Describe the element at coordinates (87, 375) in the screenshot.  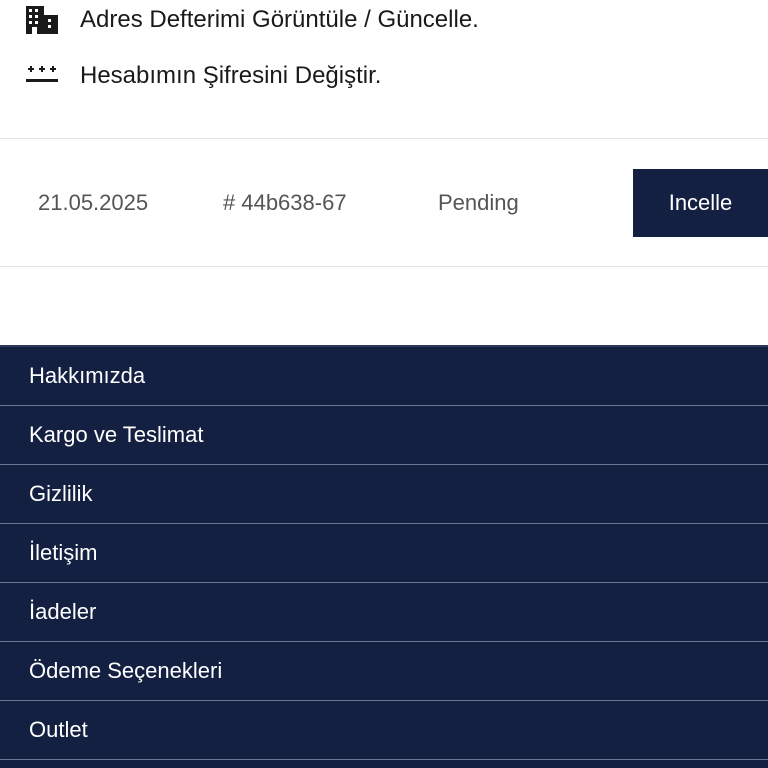
I see `footer-link-label: Hakkımızda` at that location.